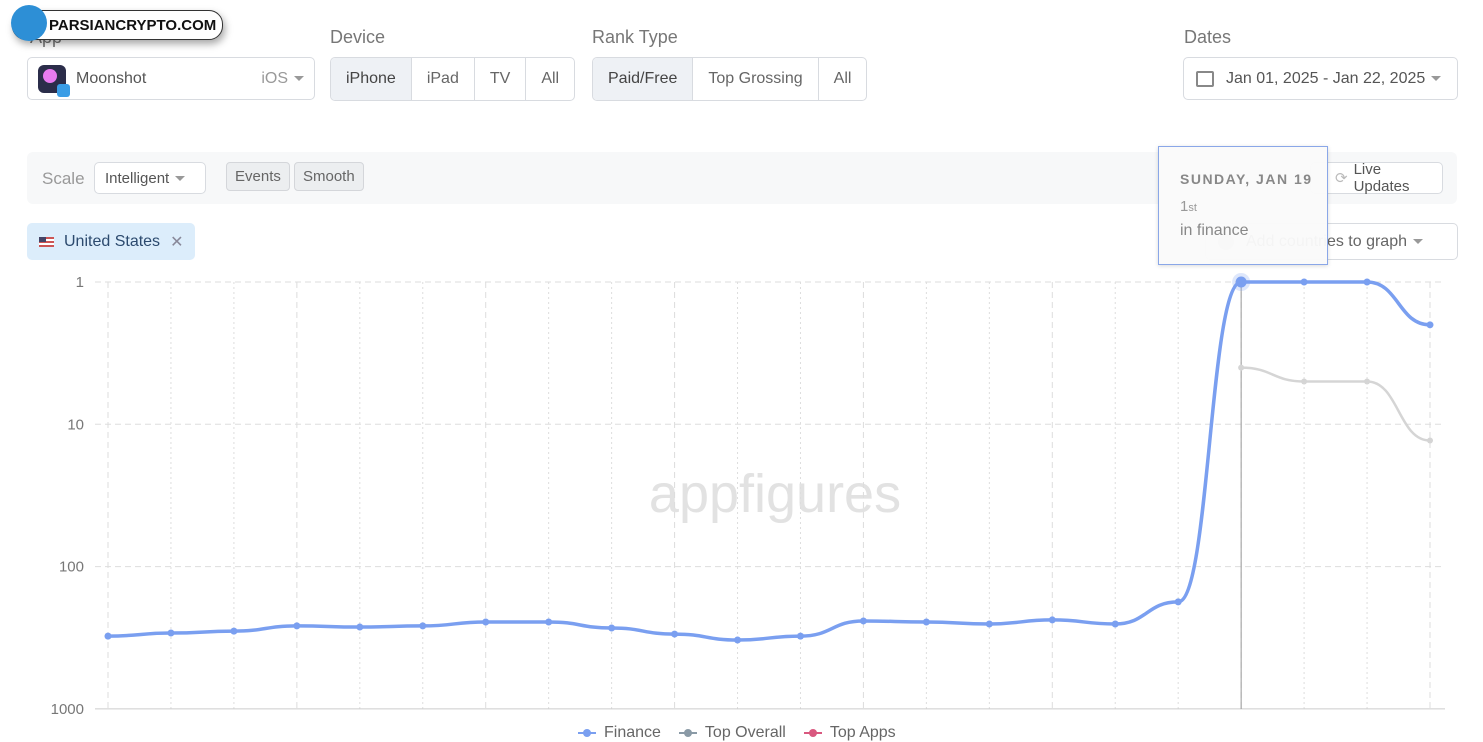 The image size is (1483, 742). I want to click on calendar-icon, so click(1205, 78).